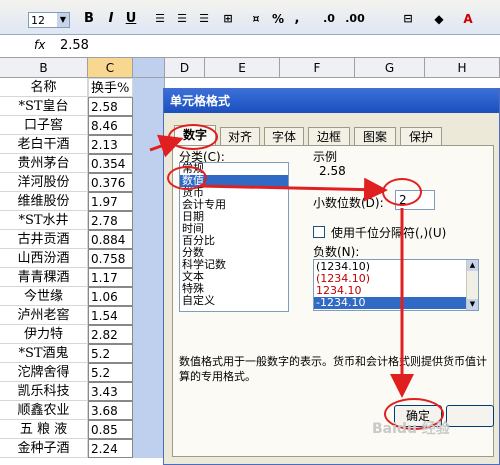  Describe the element at coordinates (293, 189) in the screenshot. I see `annotation-arrow-decimal` at that location.